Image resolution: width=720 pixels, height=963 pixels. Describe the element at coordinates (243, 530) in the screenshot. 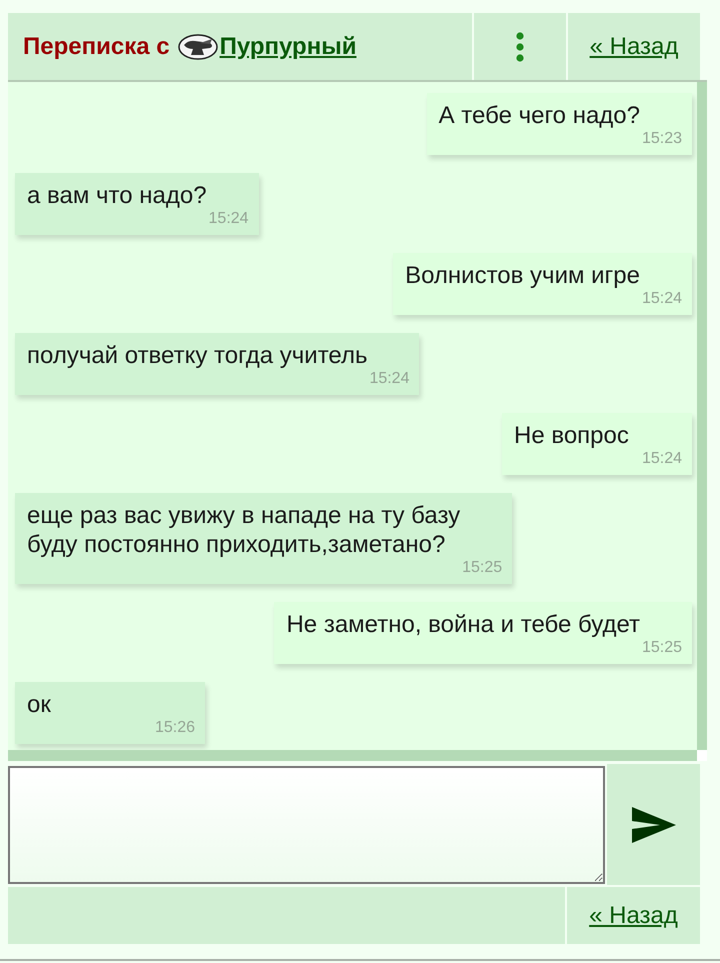

I see `message-text: еще раз вас увижу в нападе на ту базу буду постоянно приходить,заметано?` at that location.